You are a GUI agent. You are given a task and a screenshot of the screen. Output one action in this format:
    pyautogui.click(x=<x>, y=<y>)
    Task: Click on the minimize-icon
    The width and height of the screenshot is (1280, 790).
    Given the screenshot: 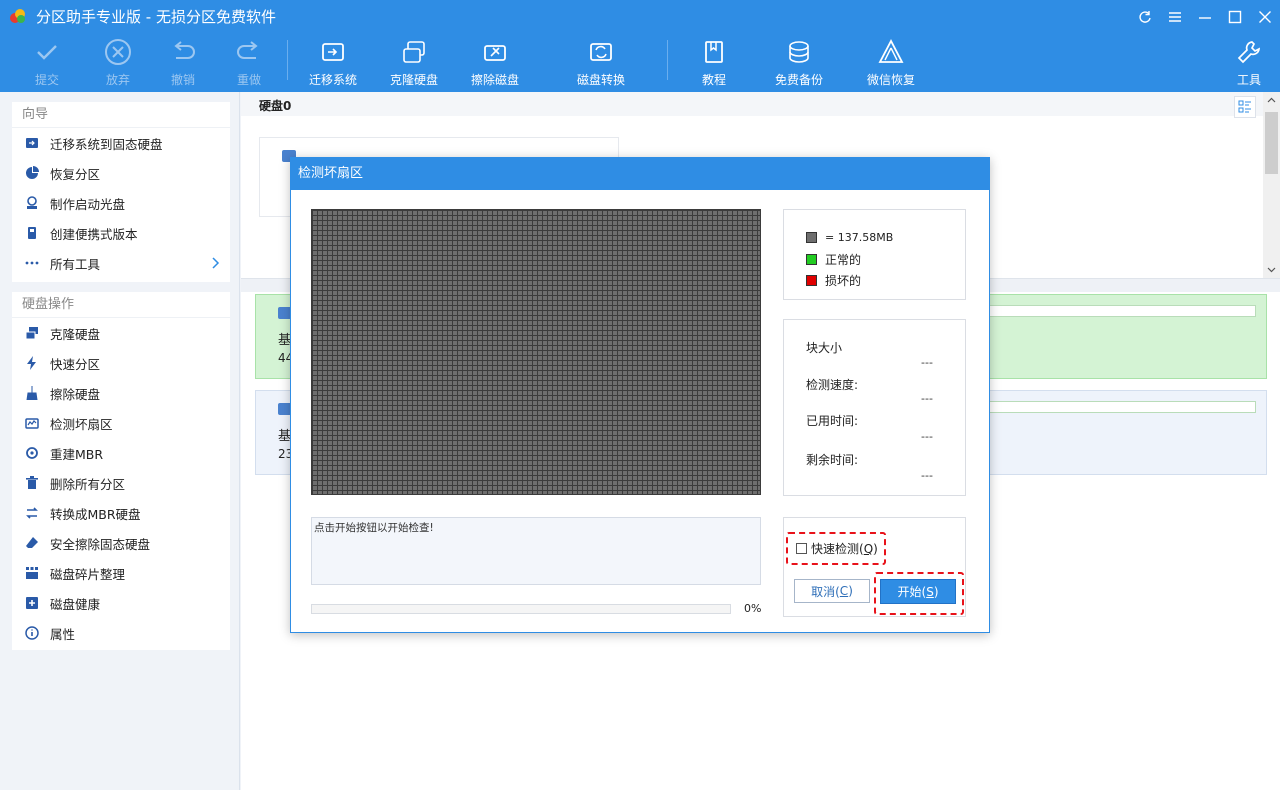 What is the action you would take?
    pyautogui.click(x=1205, y=17)
    